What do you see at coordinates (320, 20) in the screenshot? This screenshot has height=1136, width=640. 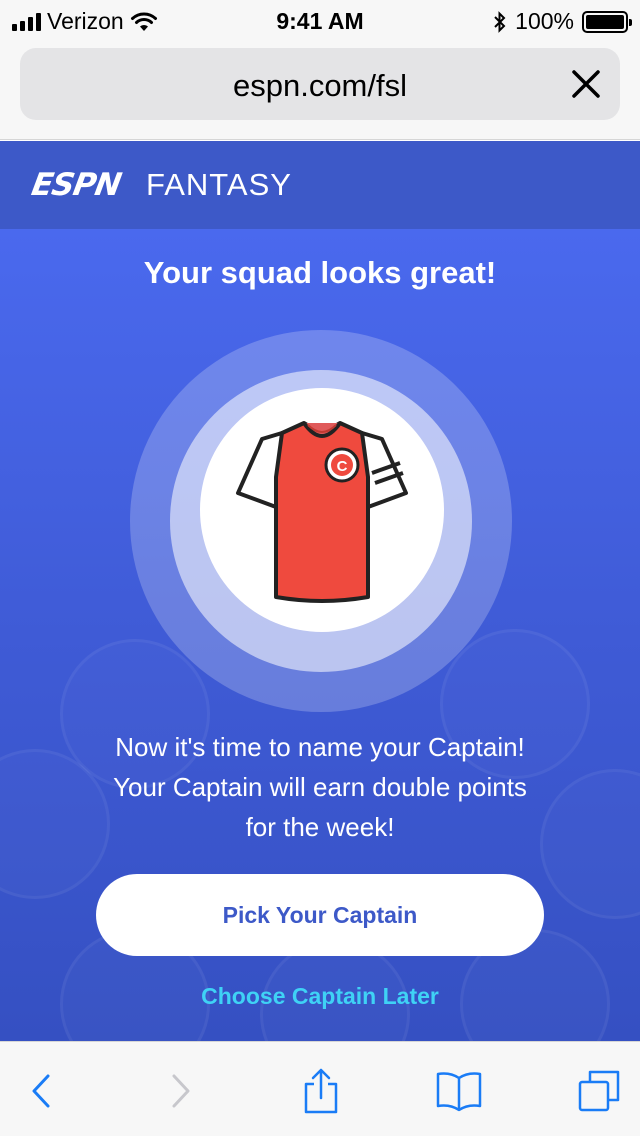 I see `status-bar: Verizon 9:41 AM 100%` at bounding box center [320, 20].